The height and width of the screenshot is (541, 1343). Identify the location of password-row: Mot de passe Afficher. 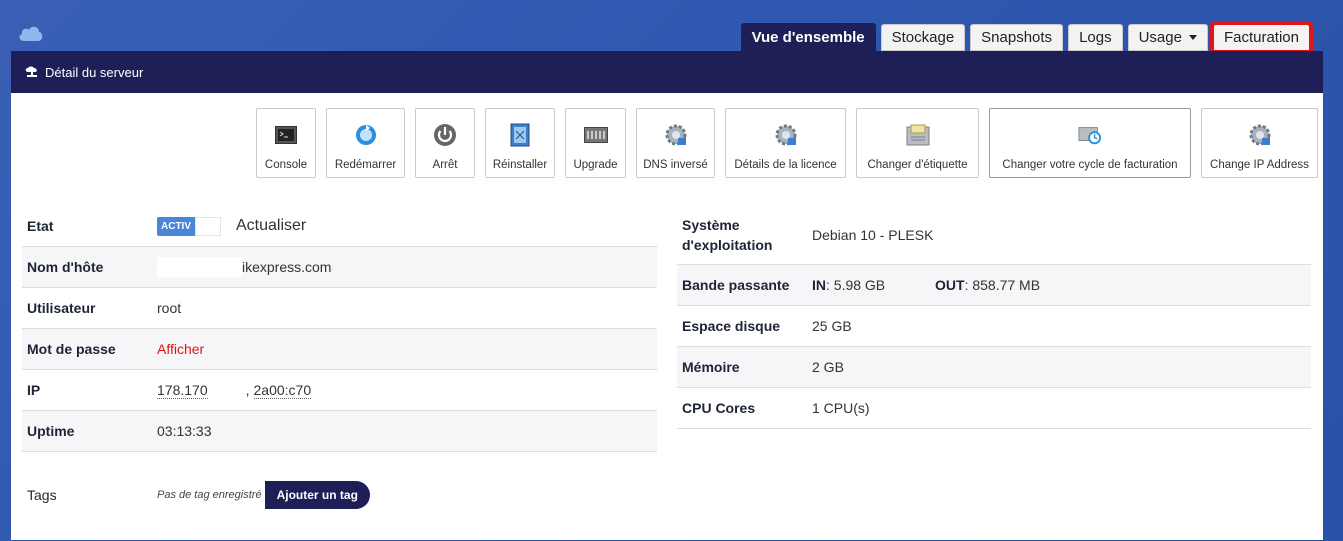
(339, 349).